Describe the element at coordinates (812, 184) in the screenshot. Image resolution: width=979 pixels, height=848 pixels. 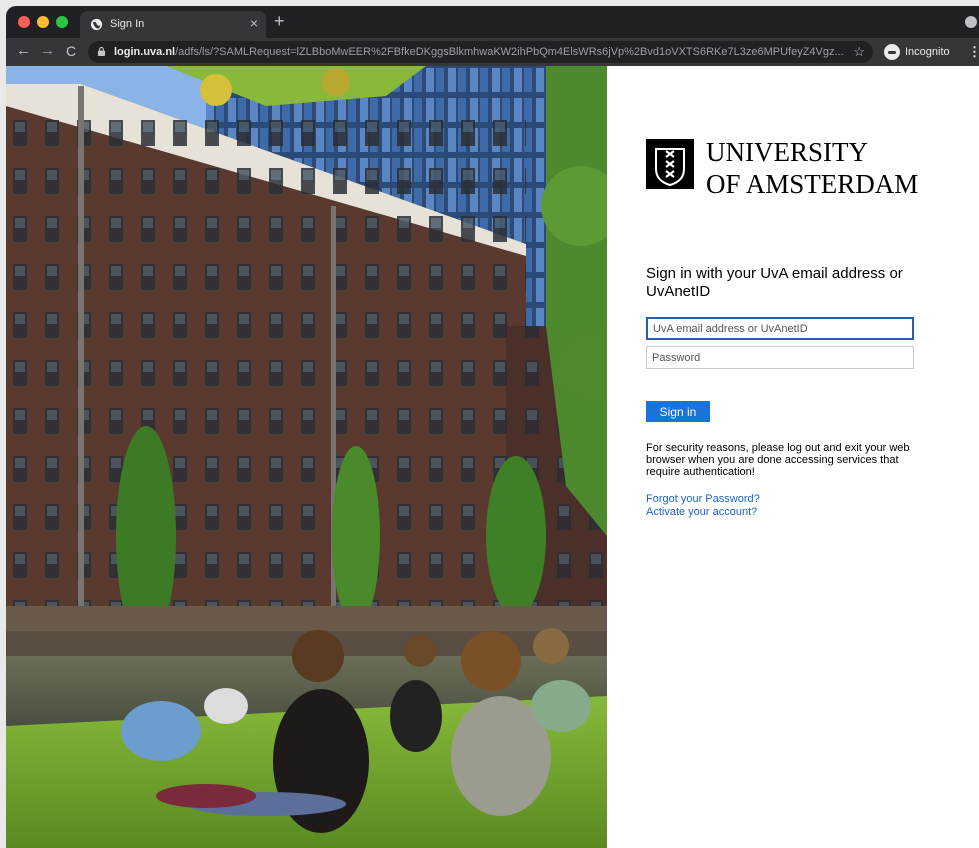
I see `logo-line-2: OF AMSTERDAM` at that location.